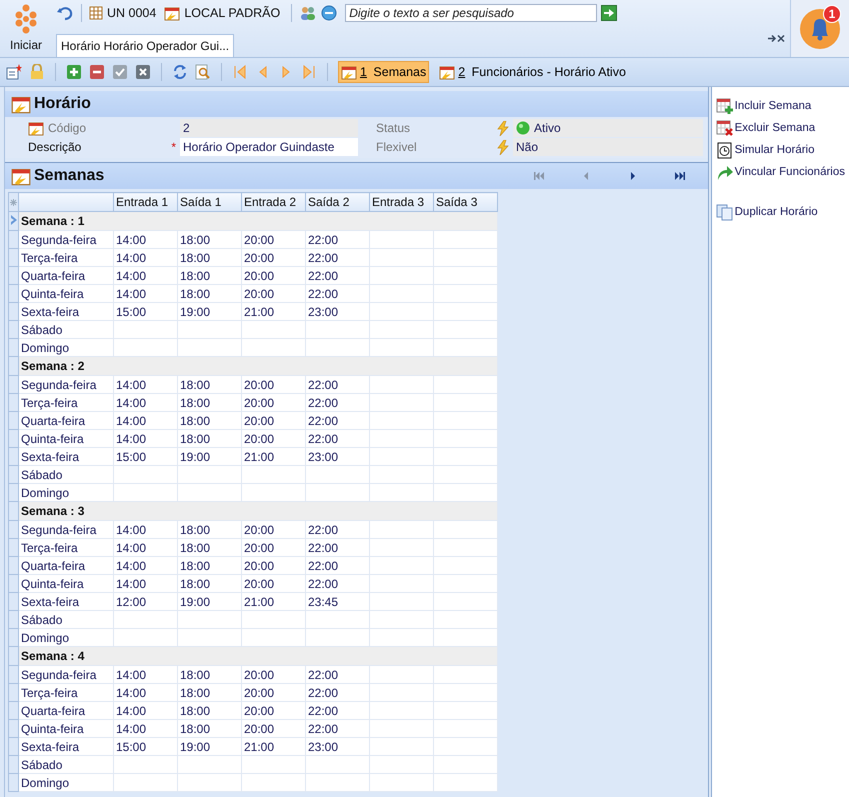 The height and width of the screenshot is (797, 849). I want to click on status-dot-icon, so click(523, 128).